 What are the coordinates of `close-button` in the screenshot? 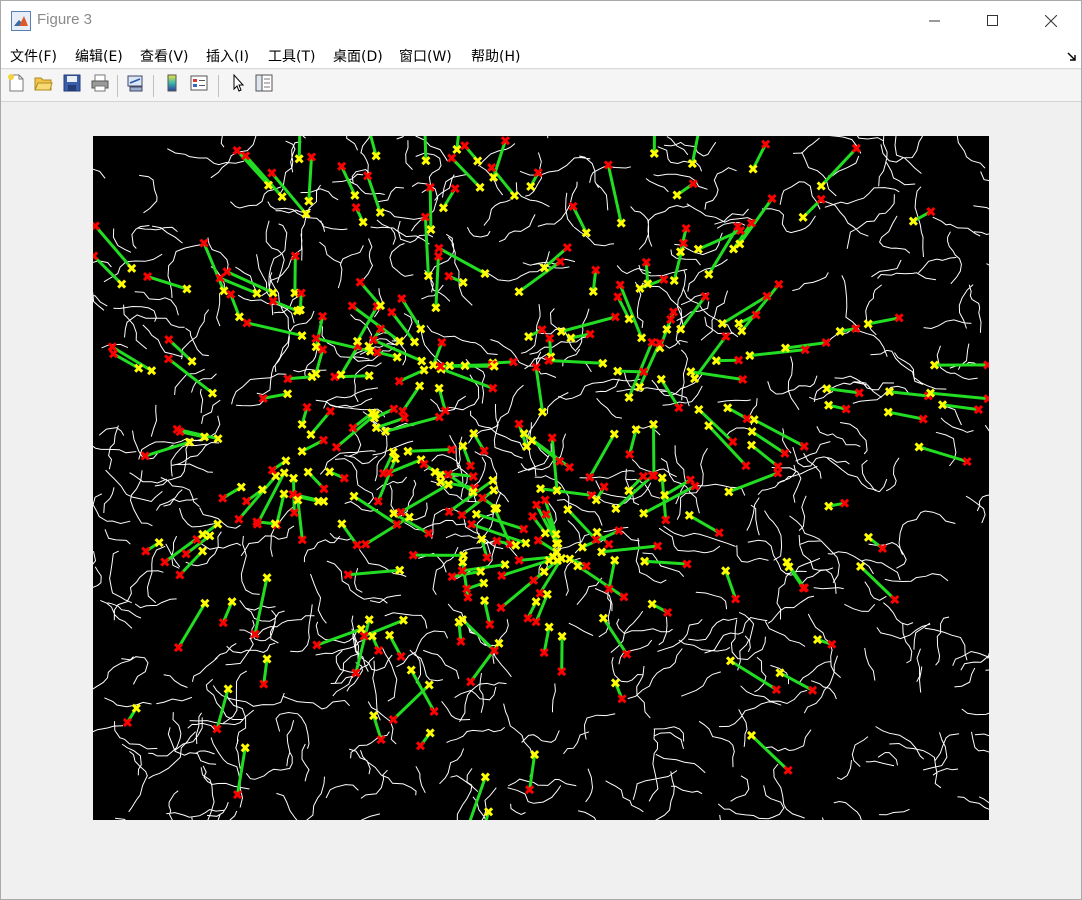 It's located at (1051, 21).